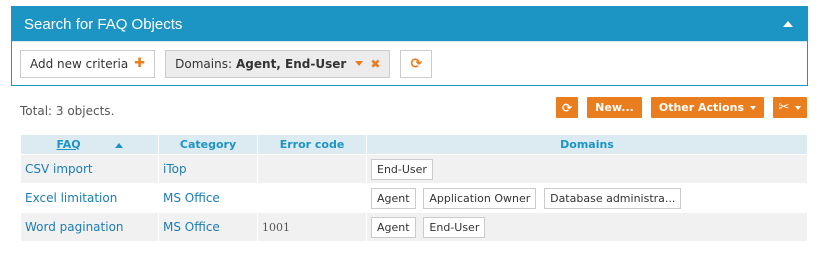 This screenshot has height=254, width=819. Describe the element at coordinates (74, 227) in the screenshot. I see `faq-link: Word pagination` at that location.